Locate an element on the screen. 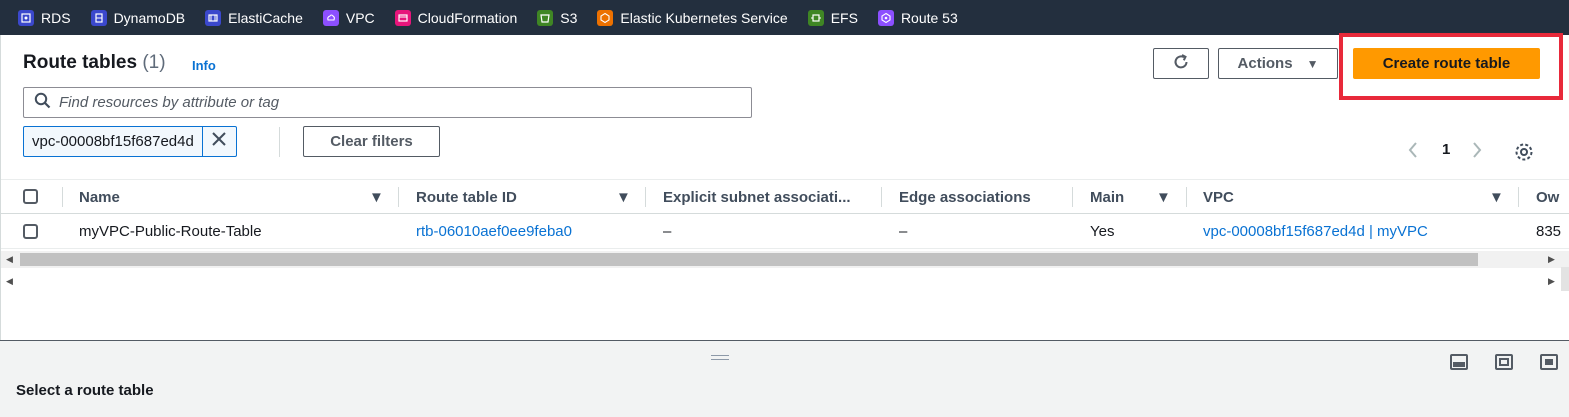 This screenshot has height=417, width=1569. previous-page-button is located at coordinates (1413, 152).